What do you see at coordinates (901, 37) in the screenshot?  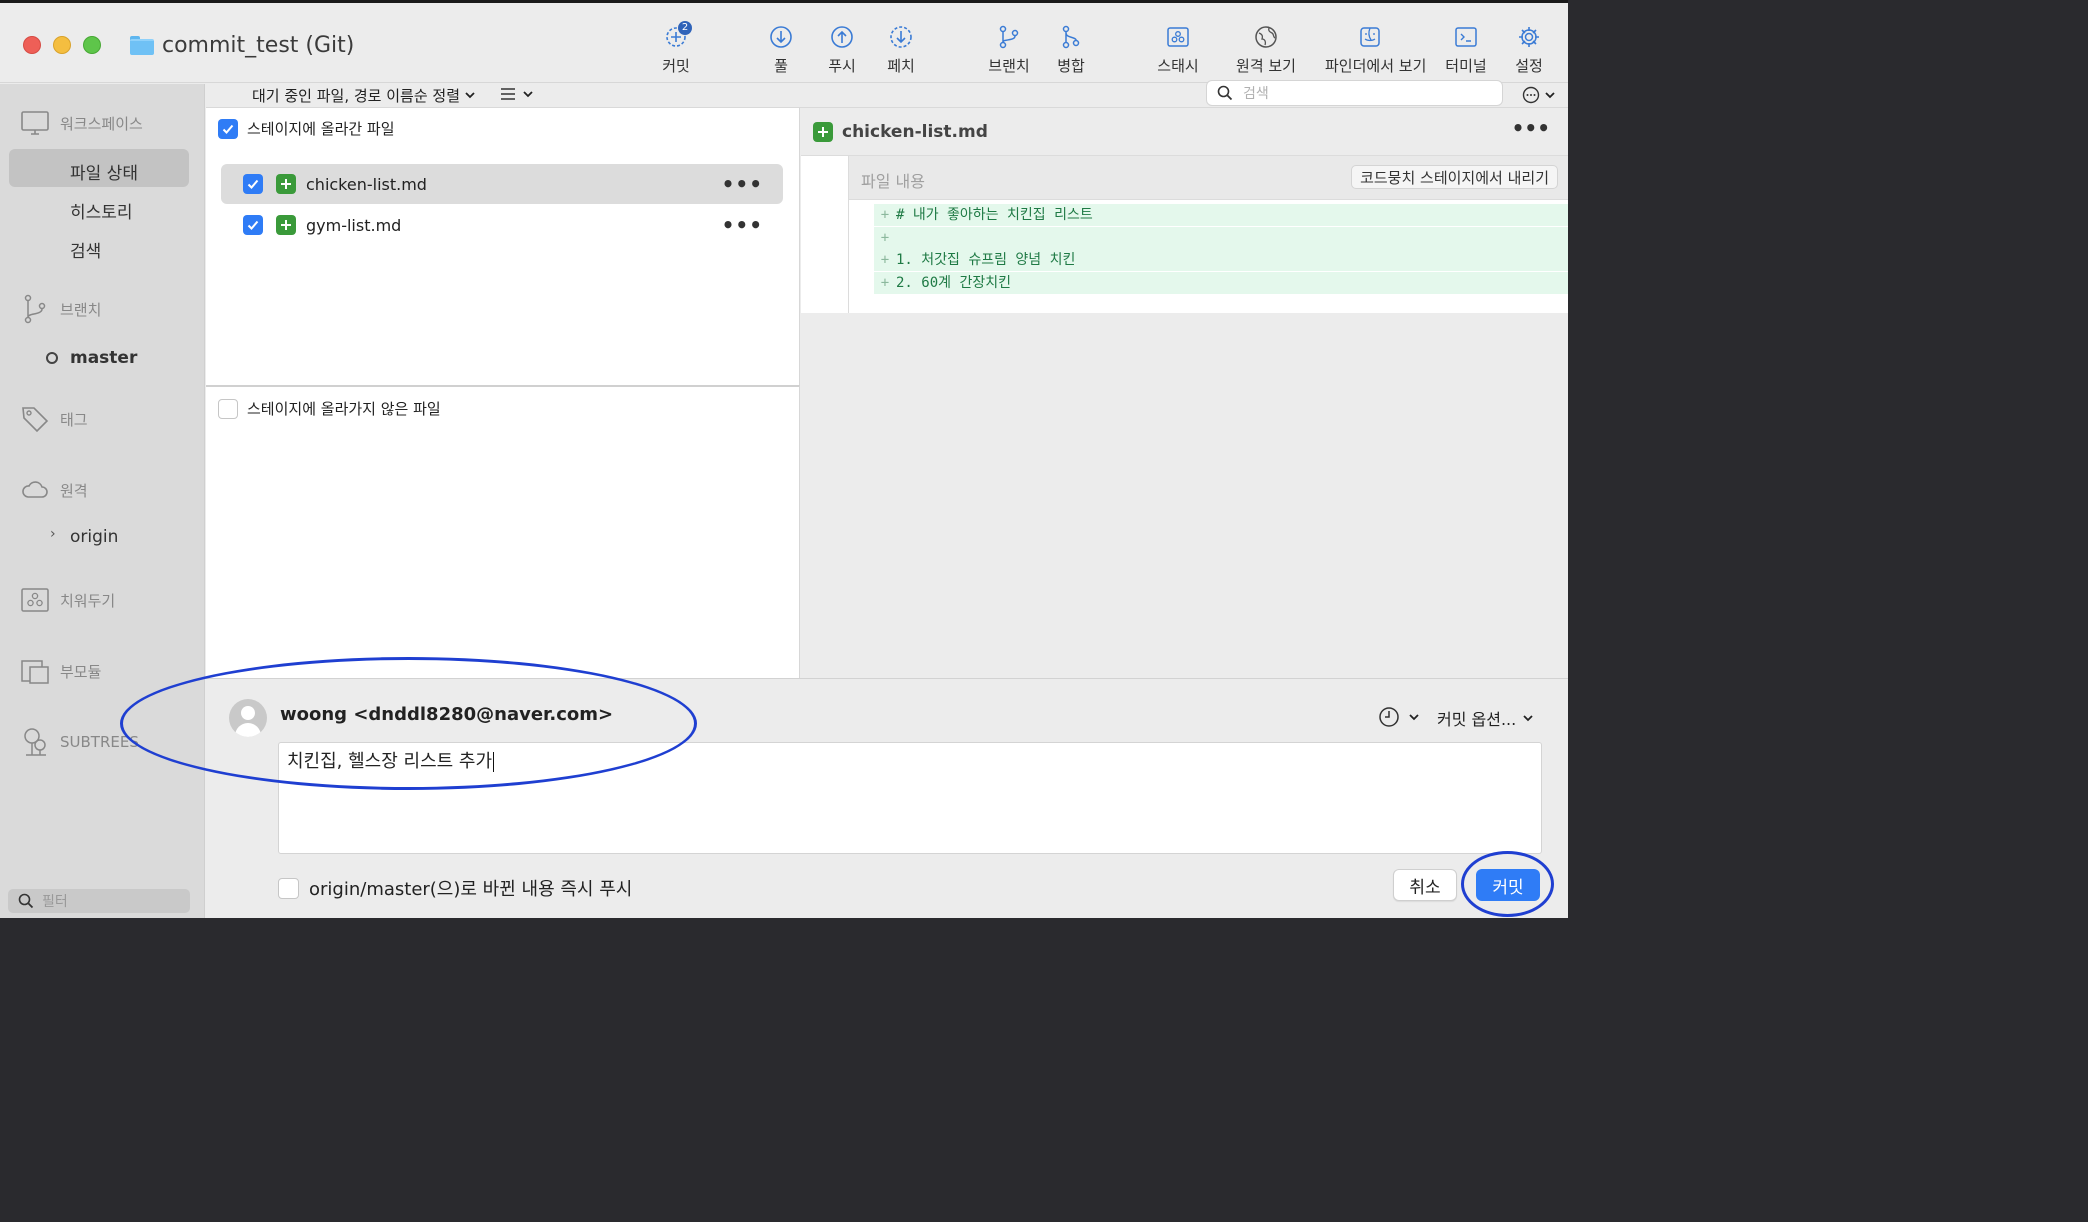 I see `fetch-icon` at bounding box center [901, 37].